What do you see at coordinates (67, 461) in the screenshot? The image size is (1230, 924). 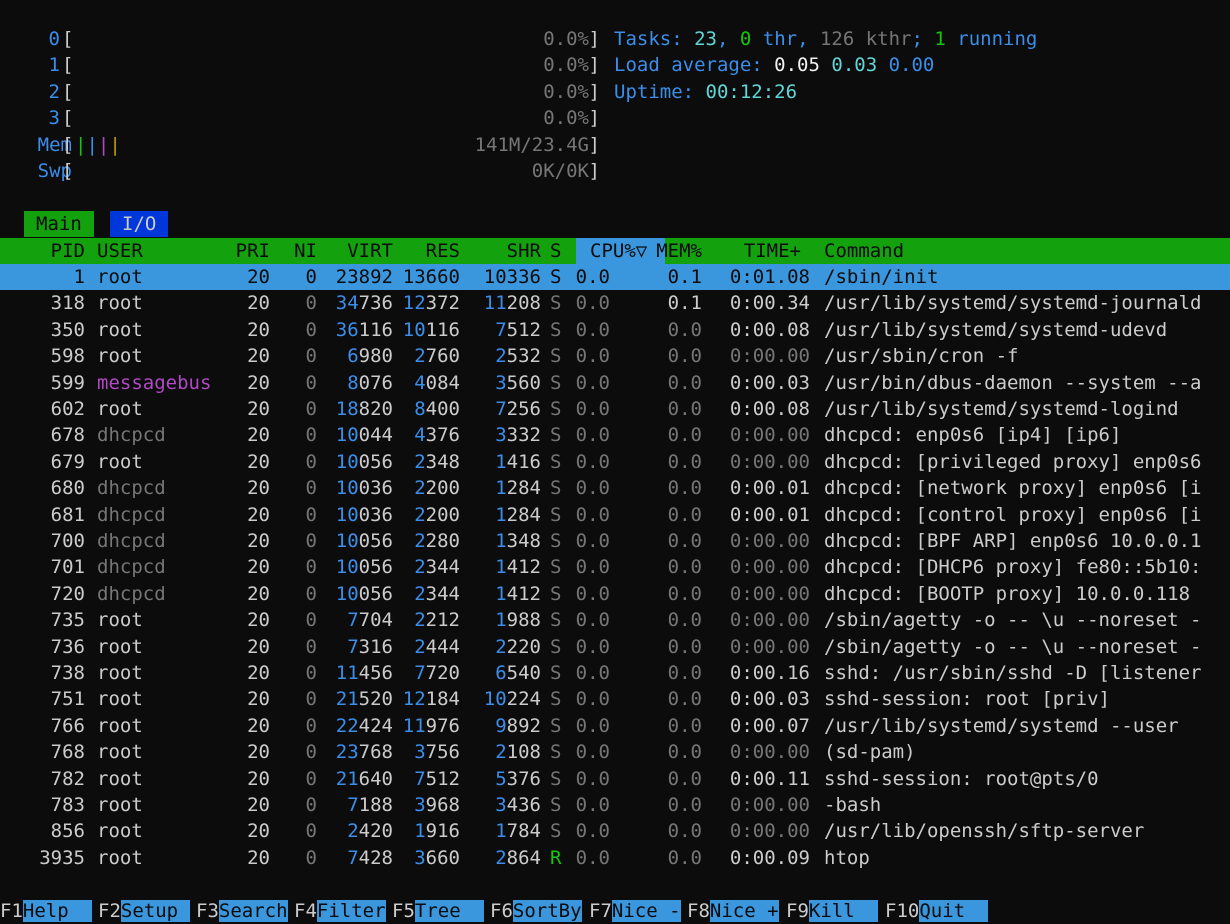 I see `process-pid: 679` at bounding box center [67, 461].